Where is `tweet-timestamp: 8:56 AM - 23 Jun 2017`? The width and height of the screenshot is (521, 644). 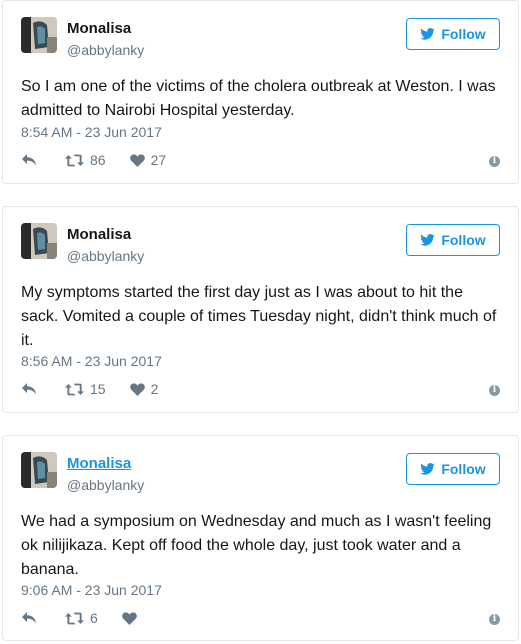
tweet-timestamp: 8:56 AM - 23 Jun 2017 is located at coordinates (91, 361).